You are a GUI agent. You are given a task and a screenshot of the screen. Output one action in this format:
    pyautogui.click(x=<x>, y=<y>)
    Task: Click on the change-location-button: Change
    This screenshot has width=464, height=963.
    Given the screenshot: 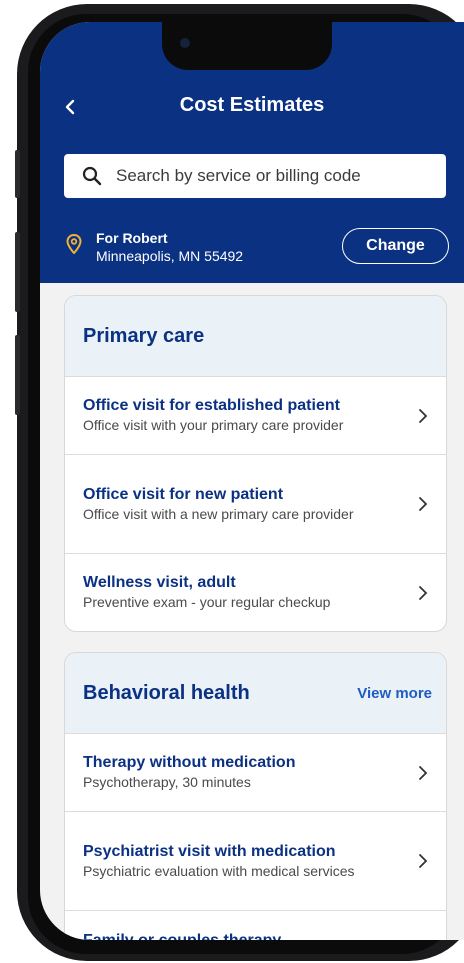 What is the action you would take?
    pyautogui.click(x=395, y=246)
    